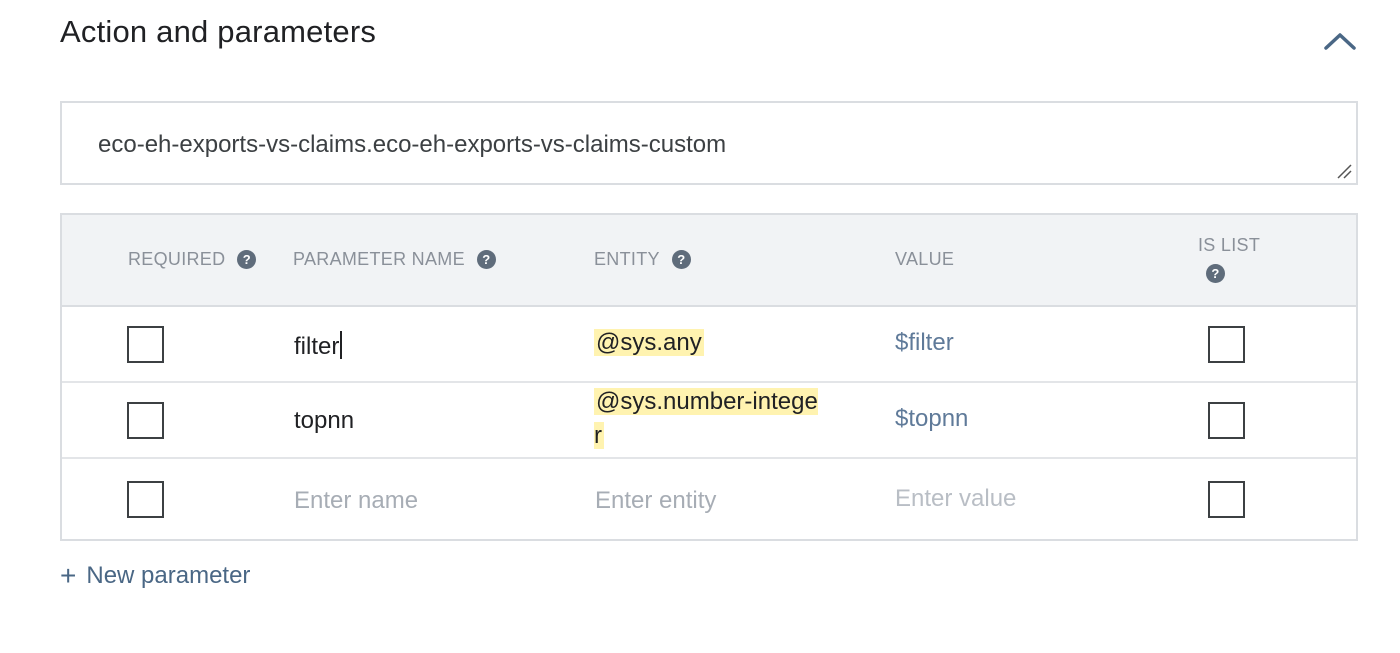 The height and width of the screenshot is (653, 1400). What do you see at coordinates (931, 419) in the screenshot?
I see `value-input: $topnn` at bounding box center [931, 419].